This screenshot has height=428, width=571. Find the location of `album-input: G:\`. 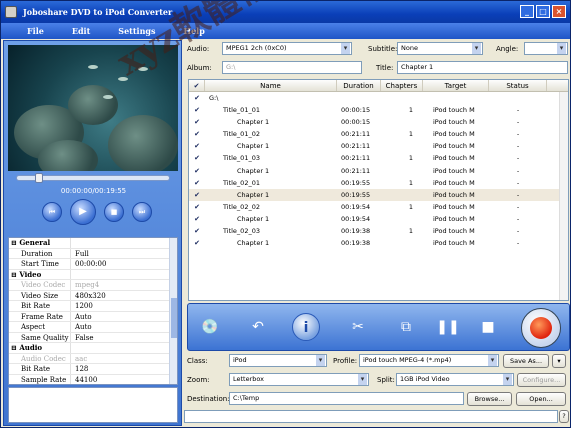

album-input: G:\ is located at coordinates (292, 67).